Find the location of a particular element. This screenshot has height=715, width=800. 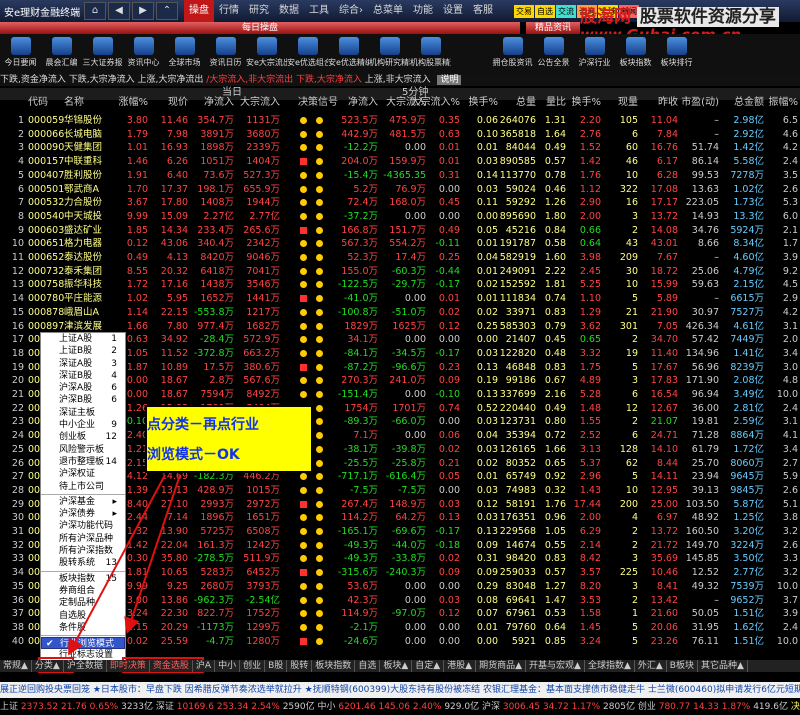

bottom-tab-5: 沪A is located at coordinates (204, 666).